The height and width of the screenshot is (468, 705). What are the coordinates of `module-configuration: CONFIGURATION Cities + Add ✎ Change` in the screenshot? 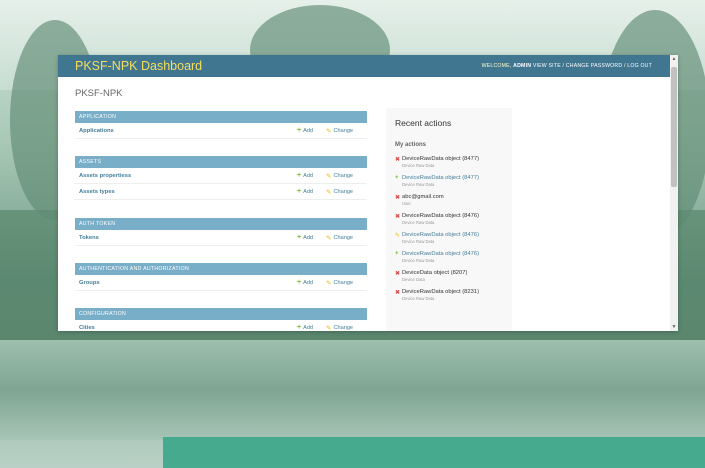 It's located at (221, 319).